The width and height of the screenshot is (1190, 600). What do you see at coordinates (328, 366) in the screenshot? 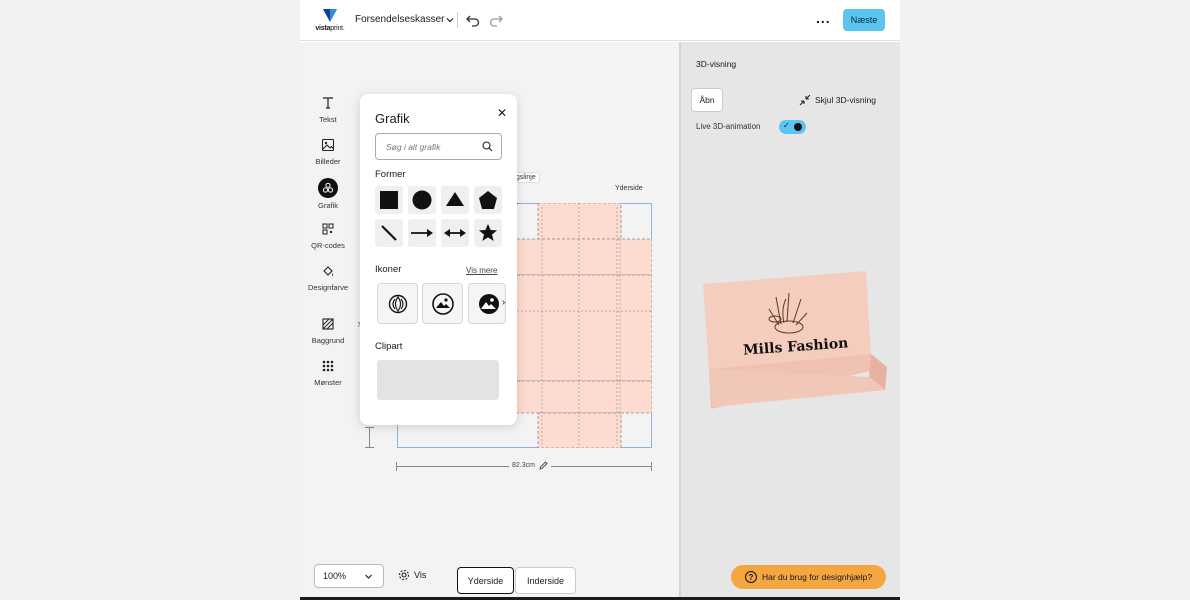
I see `pattern-icon` at bounding box center [328, 366].